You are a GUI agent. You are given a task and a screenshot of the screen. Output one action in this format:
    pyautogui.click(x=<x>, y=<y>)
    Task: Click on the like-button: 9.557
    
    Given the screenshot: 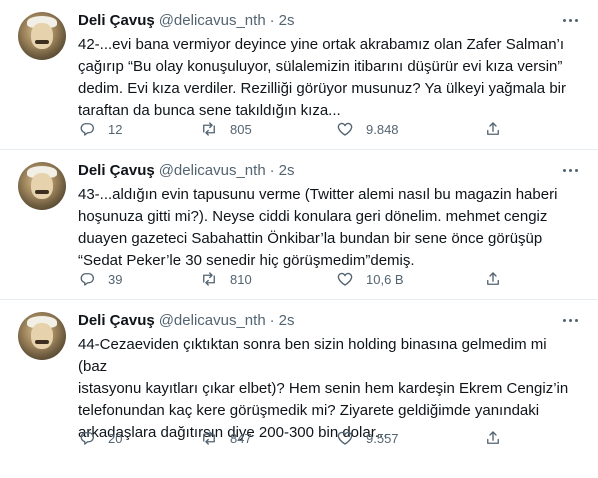 What is the action you would take?
    pyautogui.click(x=367, y=438)
    